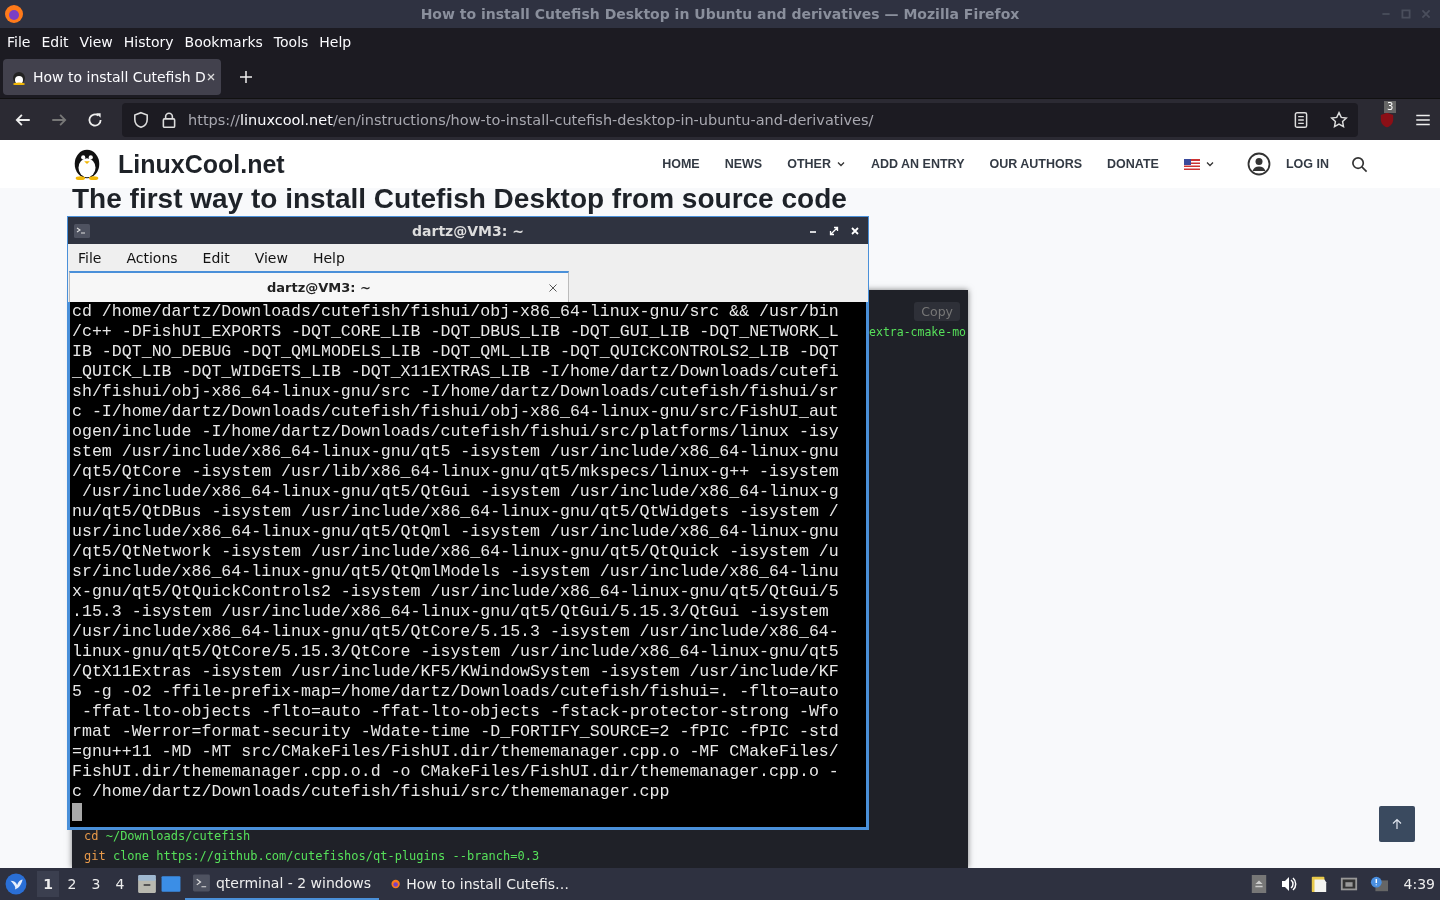 The height and width of the screenshot is (900, 1440). I want to click on code-line: cd ~/Downloads/cutefish, so click(168, 836).